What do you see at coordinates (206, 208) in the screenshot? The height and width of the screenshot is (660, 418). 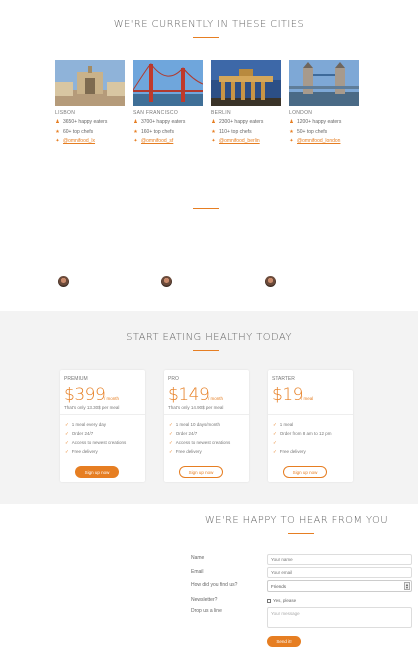 I see `testimonials-underline` at bounding box center [206, 208].